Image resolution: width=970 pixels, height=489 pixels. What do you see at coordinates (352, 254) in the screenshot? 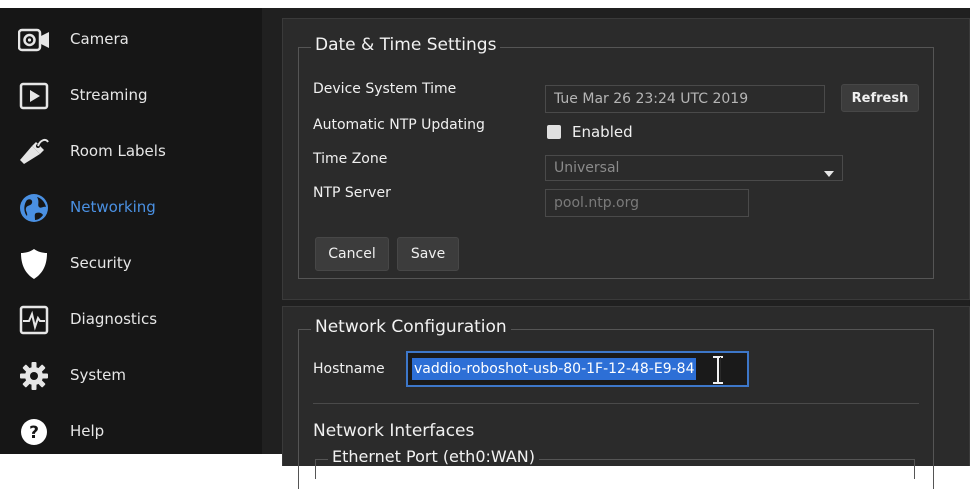
I see `cancel-button: Cancel` at bounding box center [352, 254].